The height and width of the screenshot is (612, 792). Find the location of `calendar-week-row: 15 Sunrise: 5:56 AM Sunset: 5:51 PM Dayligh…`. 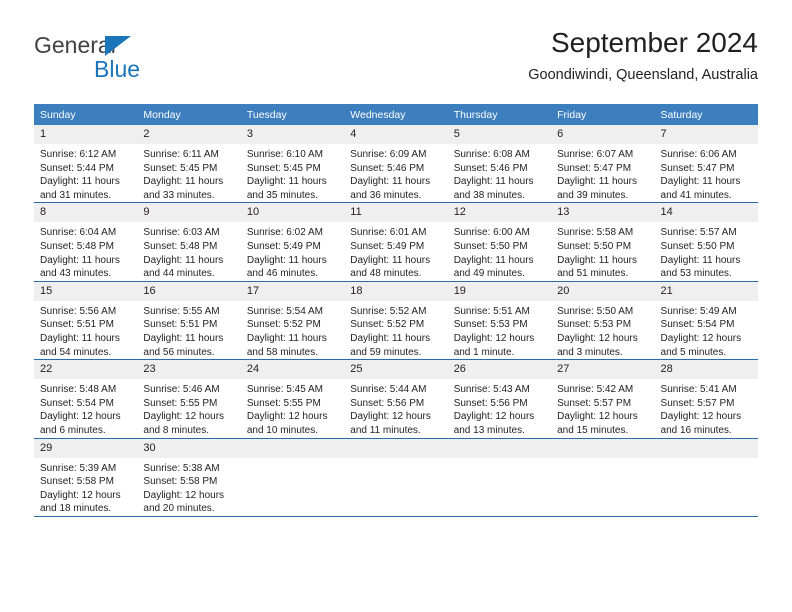

calendar-week-row: 15 Sunrise: 5:56 AM Sunset: 5:51 PM Dayligh… is located at coordinates (396, 321).